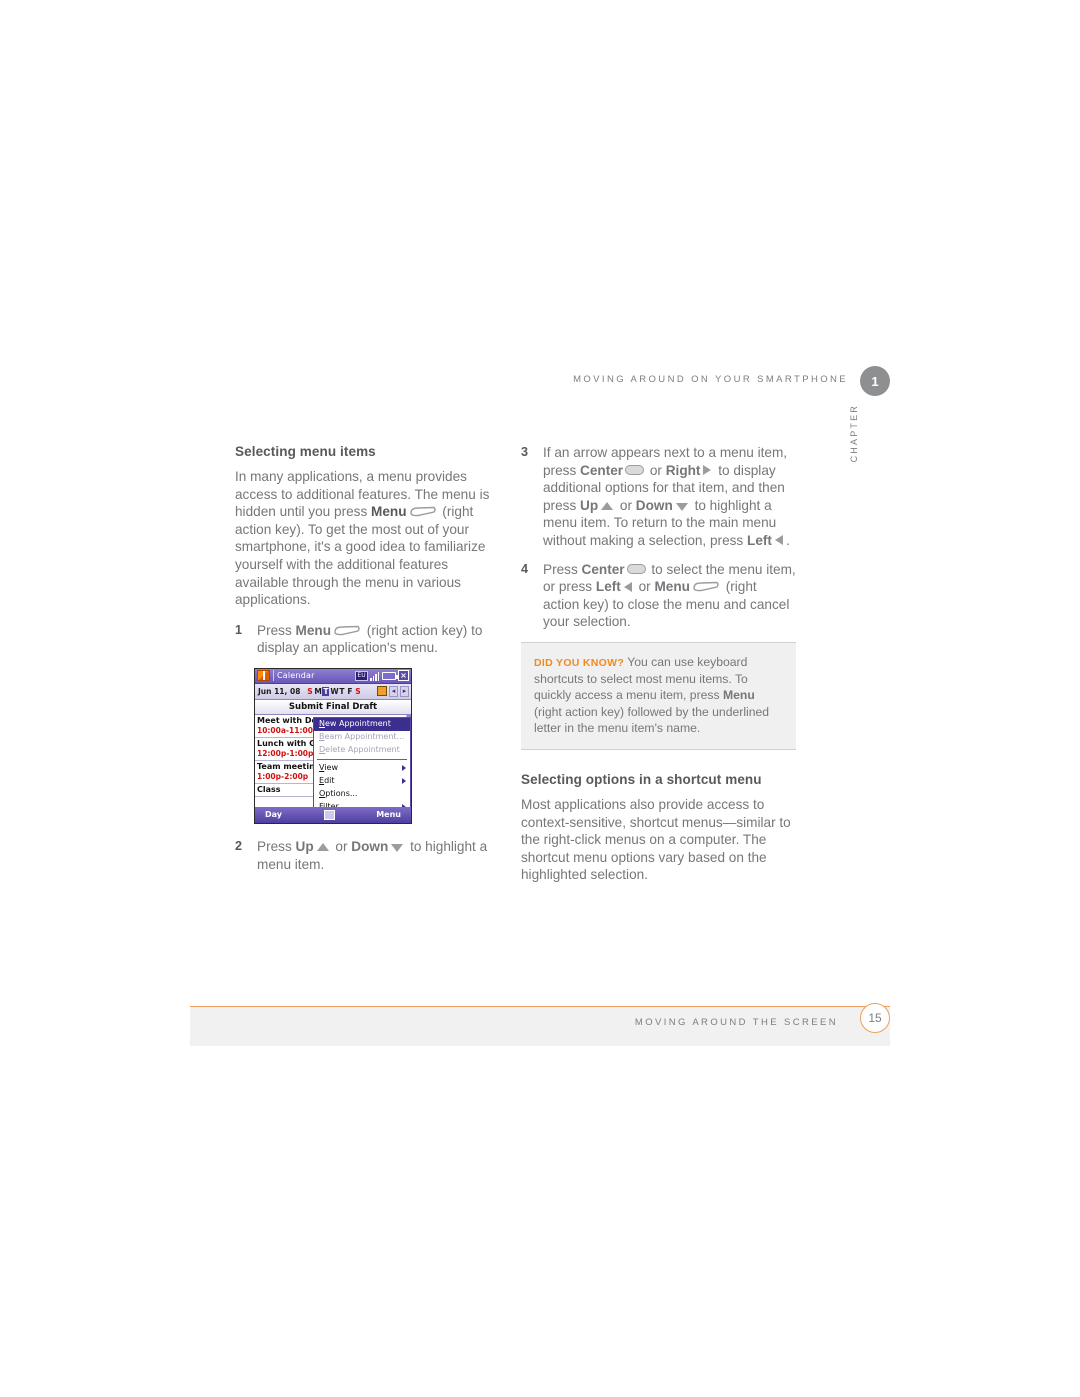 The width and height of the screenshot is (1080, 1397). Describe the element at coordinates (375, 676) in the screenshot. I see `signal-icon` at that location.